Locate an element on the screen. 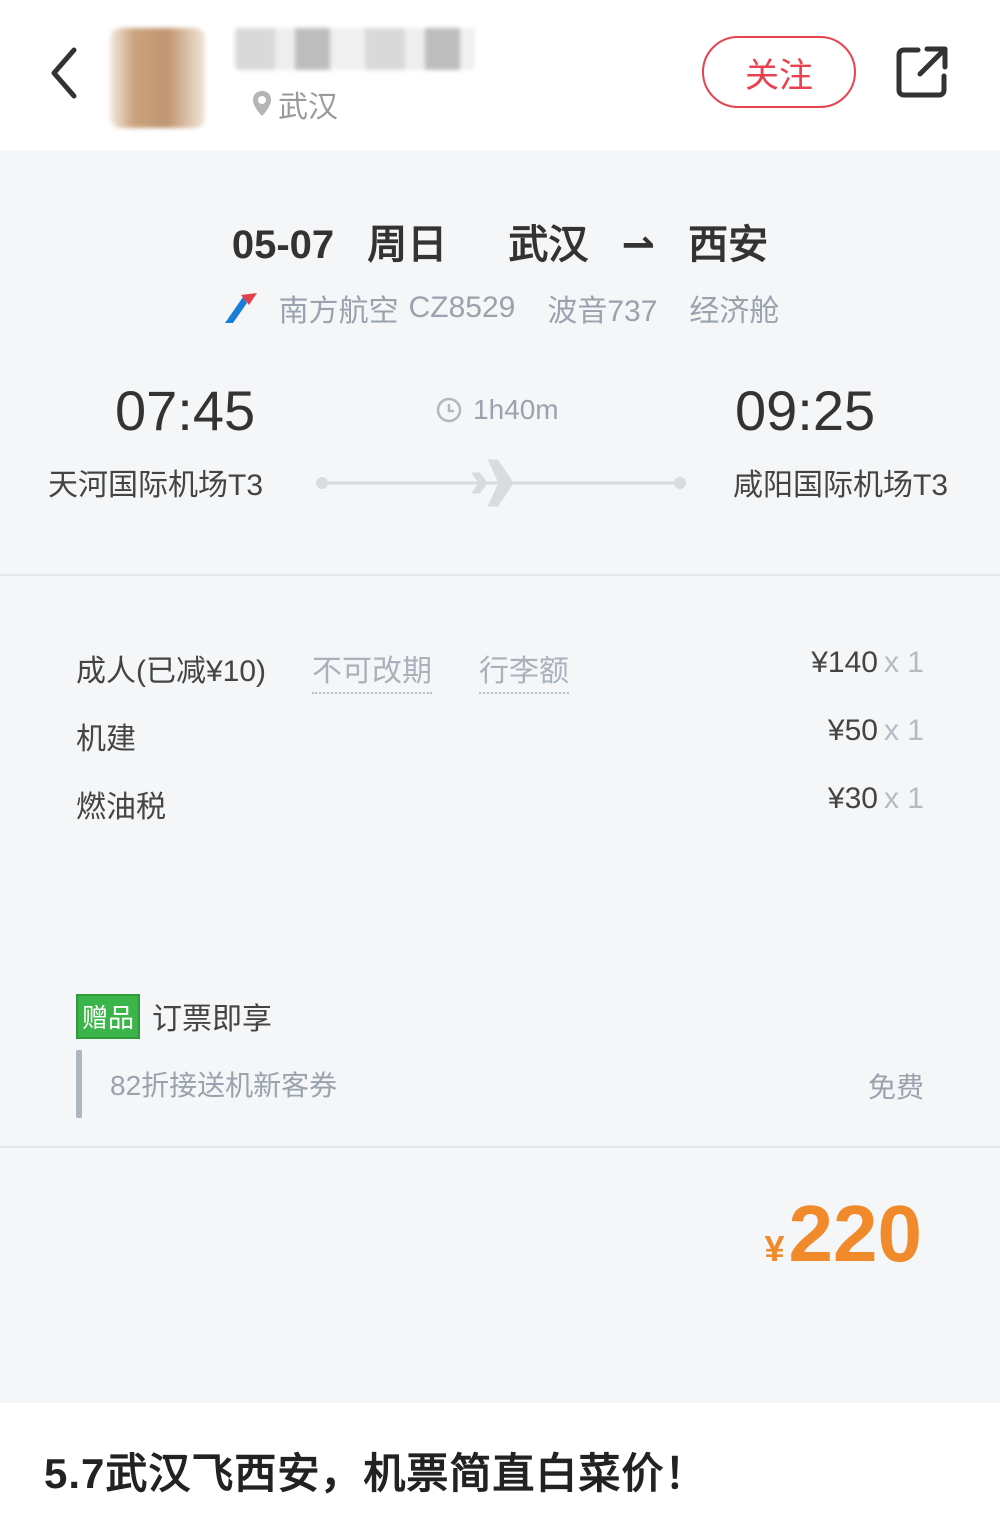  airport-fee-price: ¥50 x 1 is located at coordinates (876, 731).